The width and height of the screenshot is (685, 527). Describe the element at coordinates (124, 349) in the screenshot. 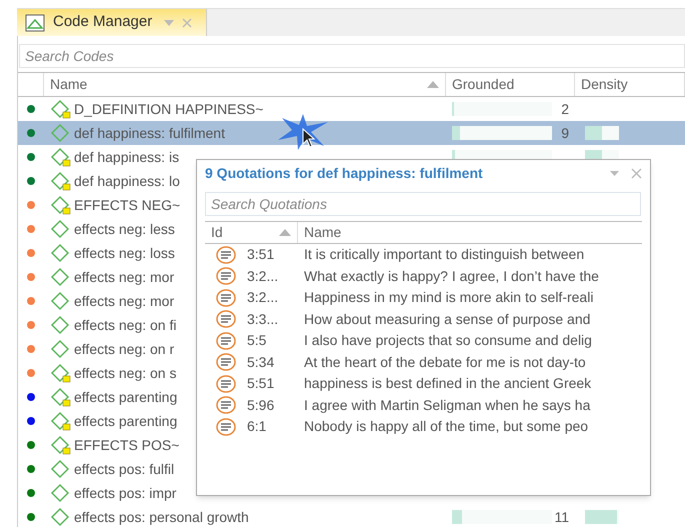

I see `code-name: effects neg: on r` at that location.